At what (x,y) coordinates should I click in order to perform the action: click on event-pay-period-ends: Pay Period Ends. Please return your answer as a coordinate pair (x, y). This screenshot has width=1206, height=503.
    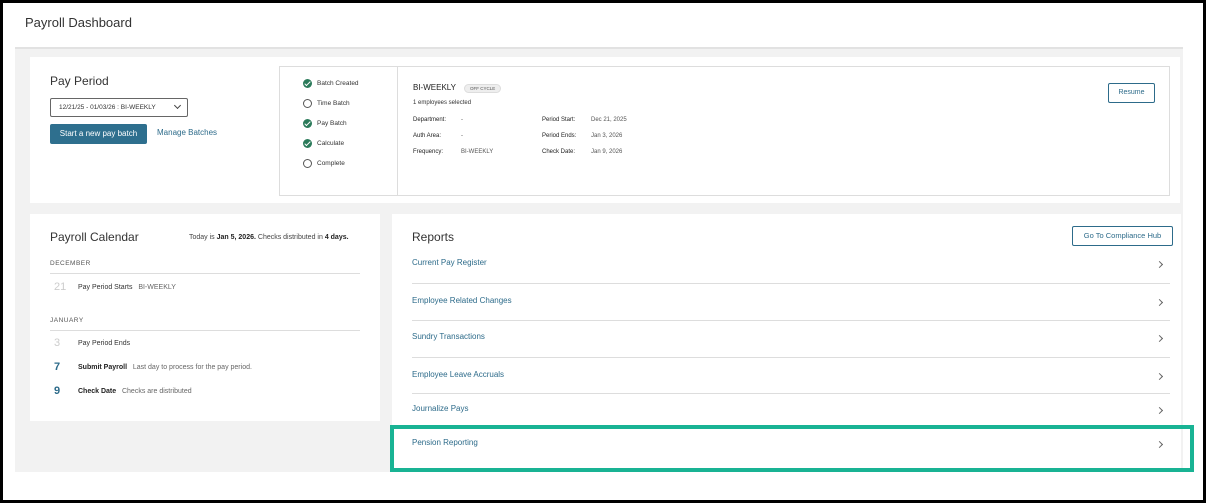
    Looking at the image, I should click on (104, 343).